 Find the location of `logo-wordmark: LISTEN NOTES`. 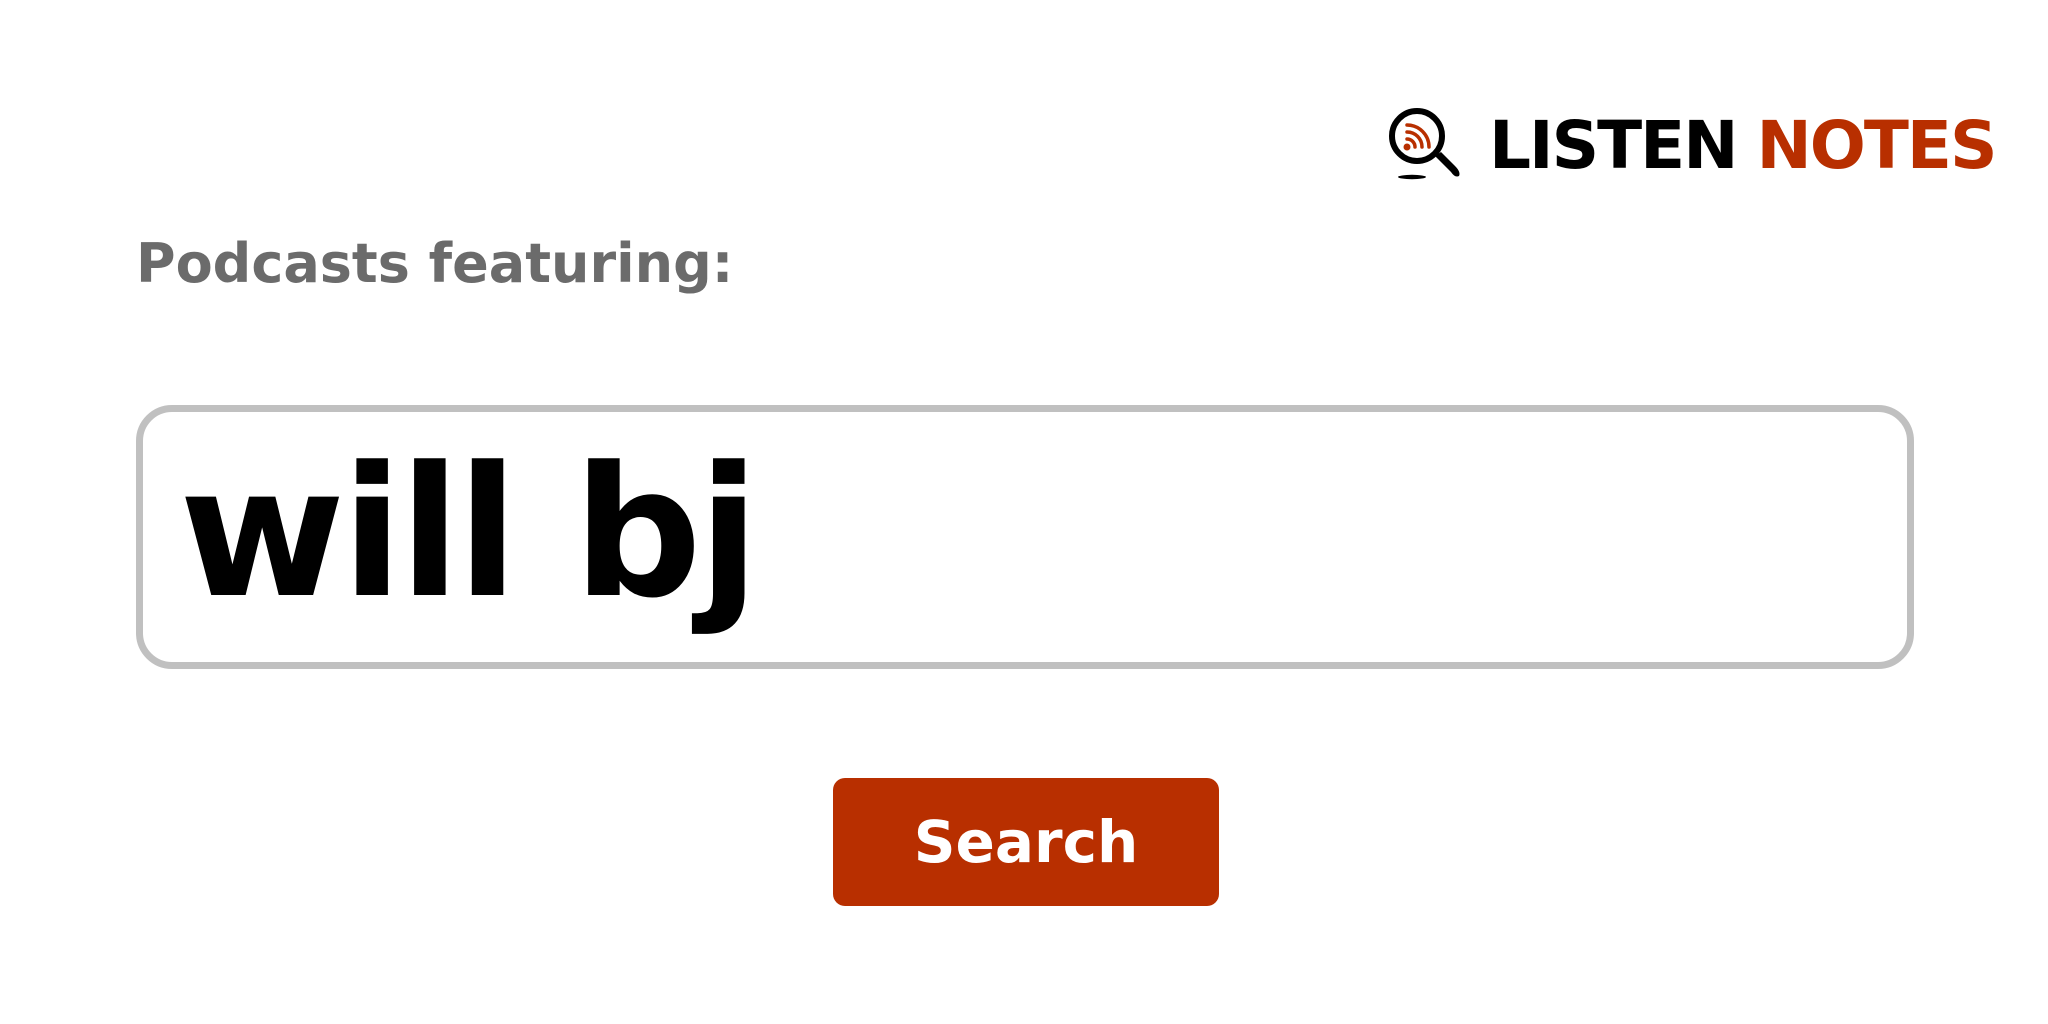

logo-wordmark: LISTEN NOTES is located at coordinates (1743, 146).